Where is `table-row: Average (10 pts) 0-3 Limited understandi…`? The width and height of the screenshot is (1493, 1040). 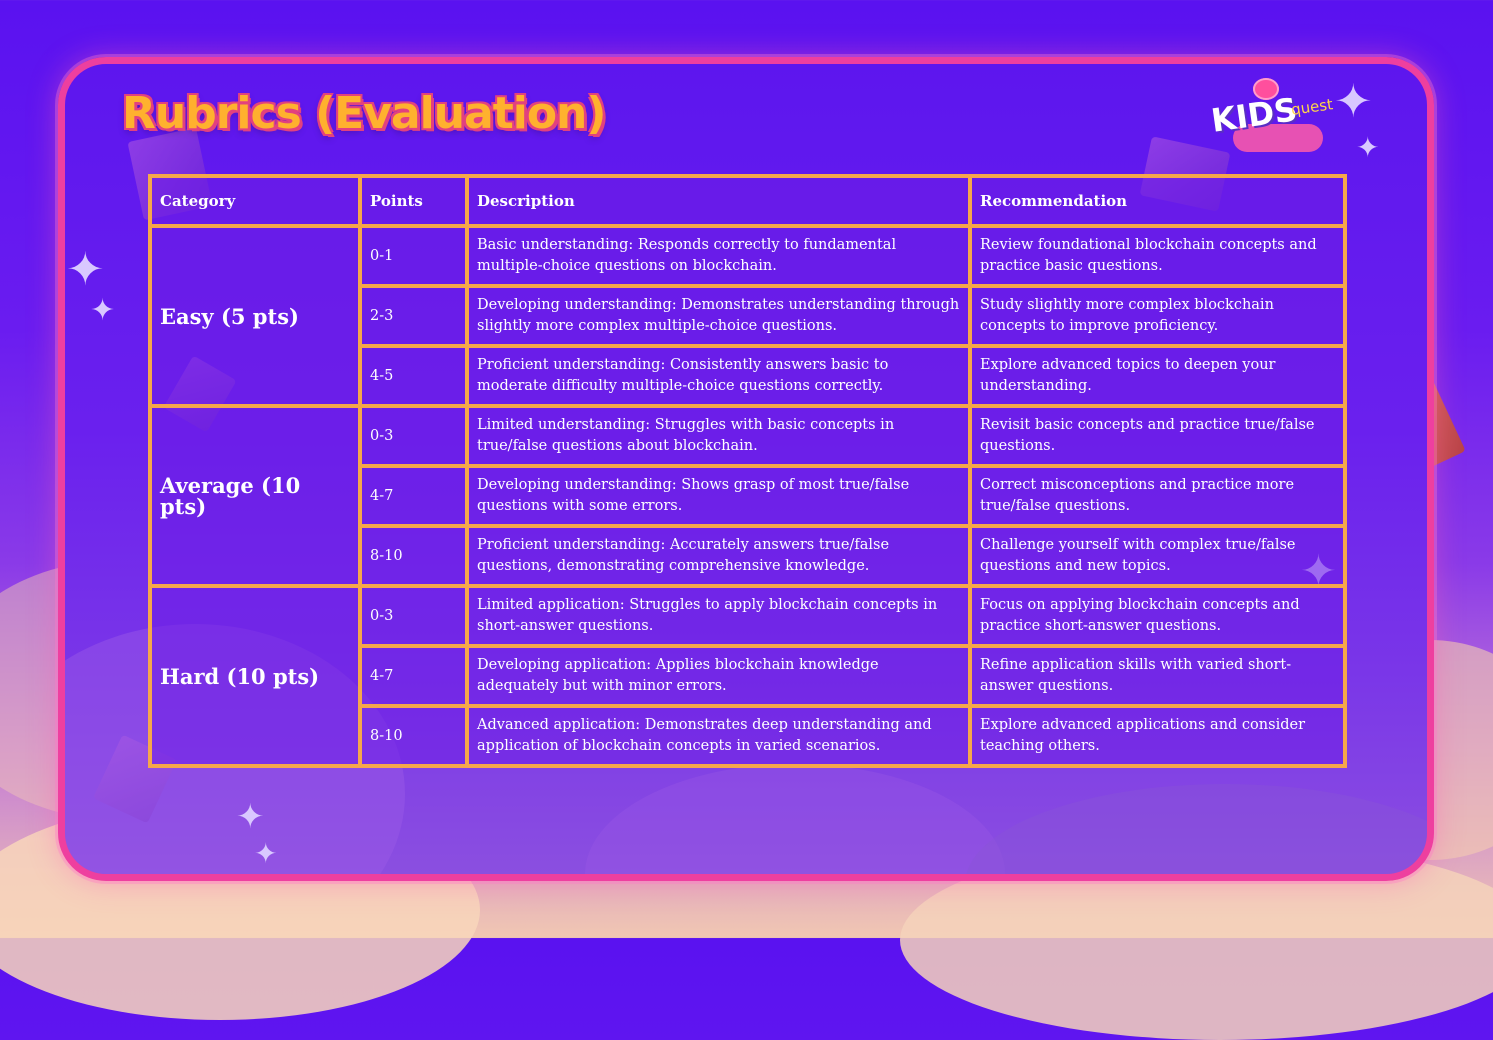
table-row: Average (10 pts) 0-3 Limited understandi… is located at coordinates (747, 496).